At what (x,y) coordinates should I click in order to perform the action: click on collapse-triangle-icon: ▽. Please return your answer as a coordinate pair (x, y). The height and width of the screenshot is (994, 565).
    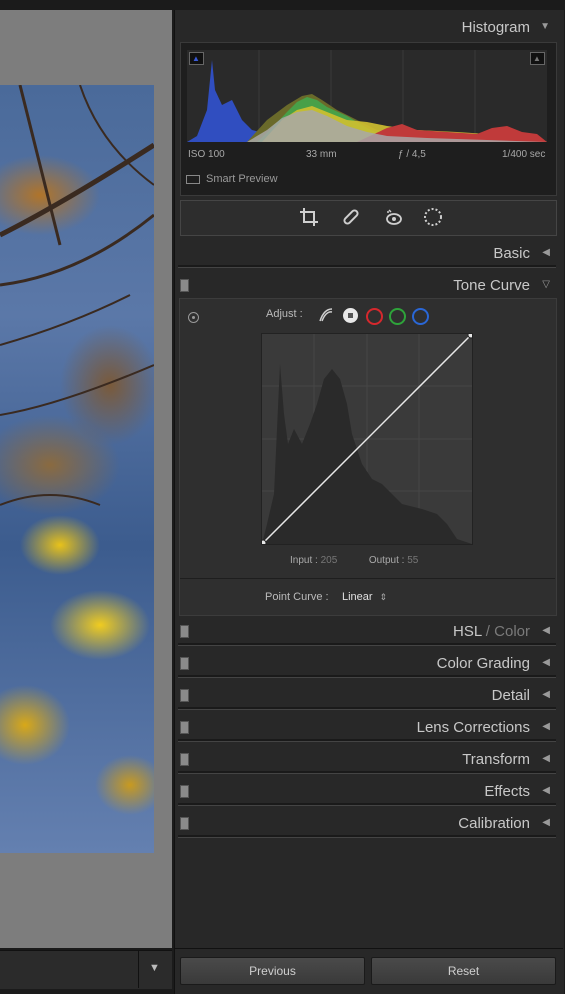
    Looking at the image, I should click on (546, 284).